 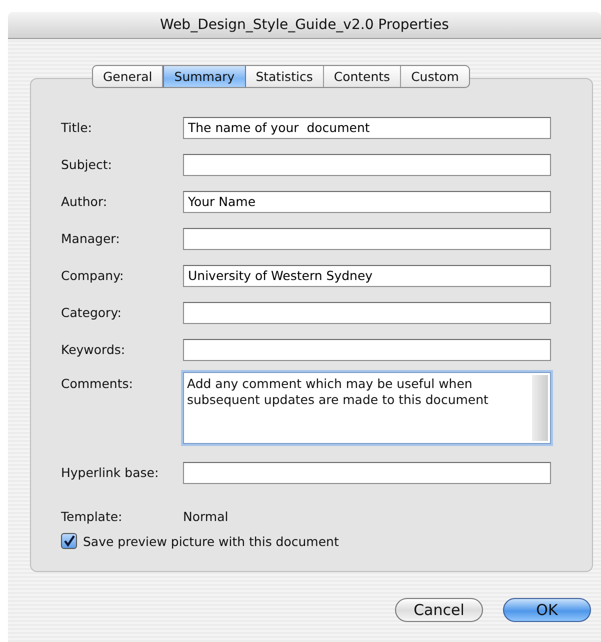 I want to click on scrollbar, so click(x=540, y=408).